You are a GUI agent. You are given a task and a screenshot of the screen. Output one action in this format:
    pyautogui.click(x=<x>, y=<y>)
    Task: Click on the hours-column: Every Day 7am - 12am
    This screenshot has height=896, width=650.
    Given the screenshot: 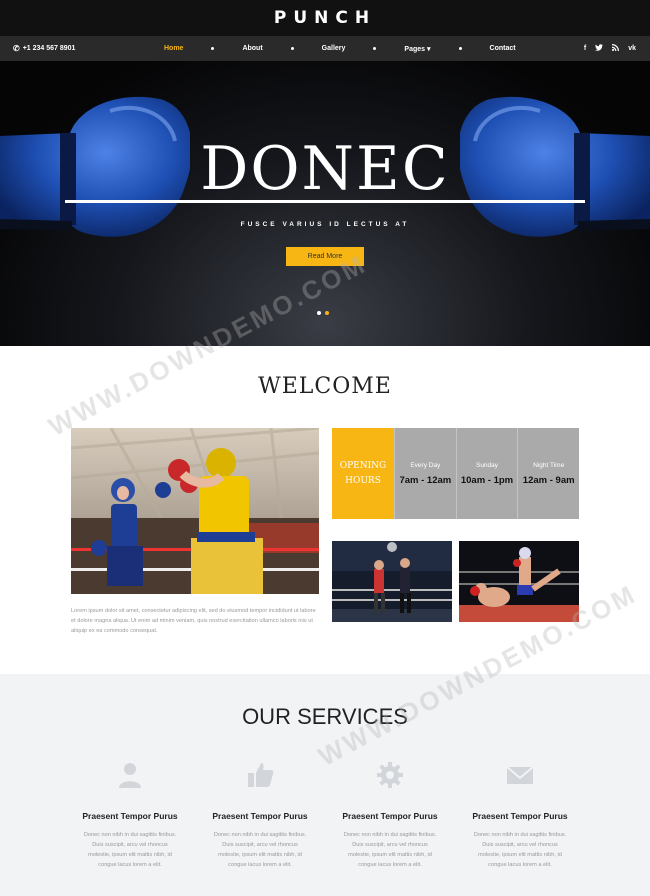 What is the action you would take?
    pyautogui.click(x=425, y=473)
    